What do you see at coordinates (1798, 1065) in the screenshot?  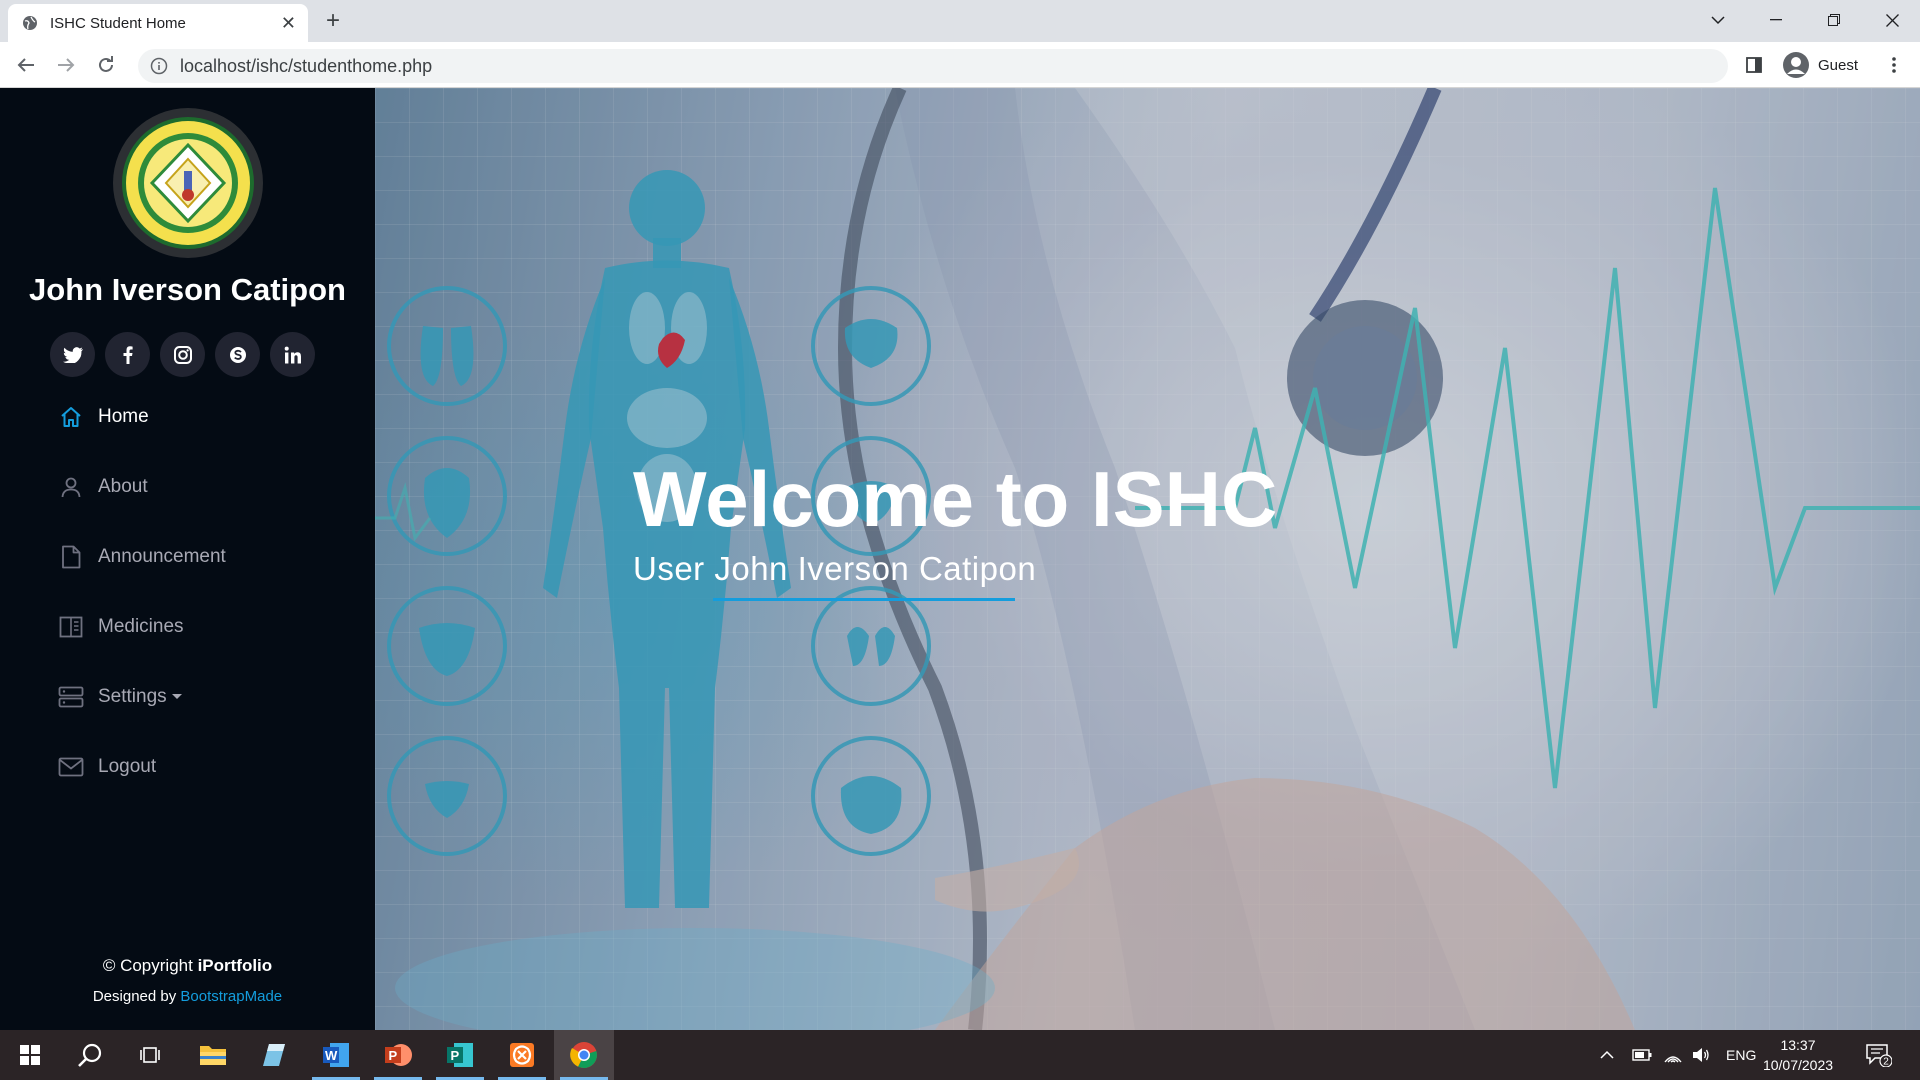 I see `clock-date: 10/07/2023` at bounding box center [1798, 1065].